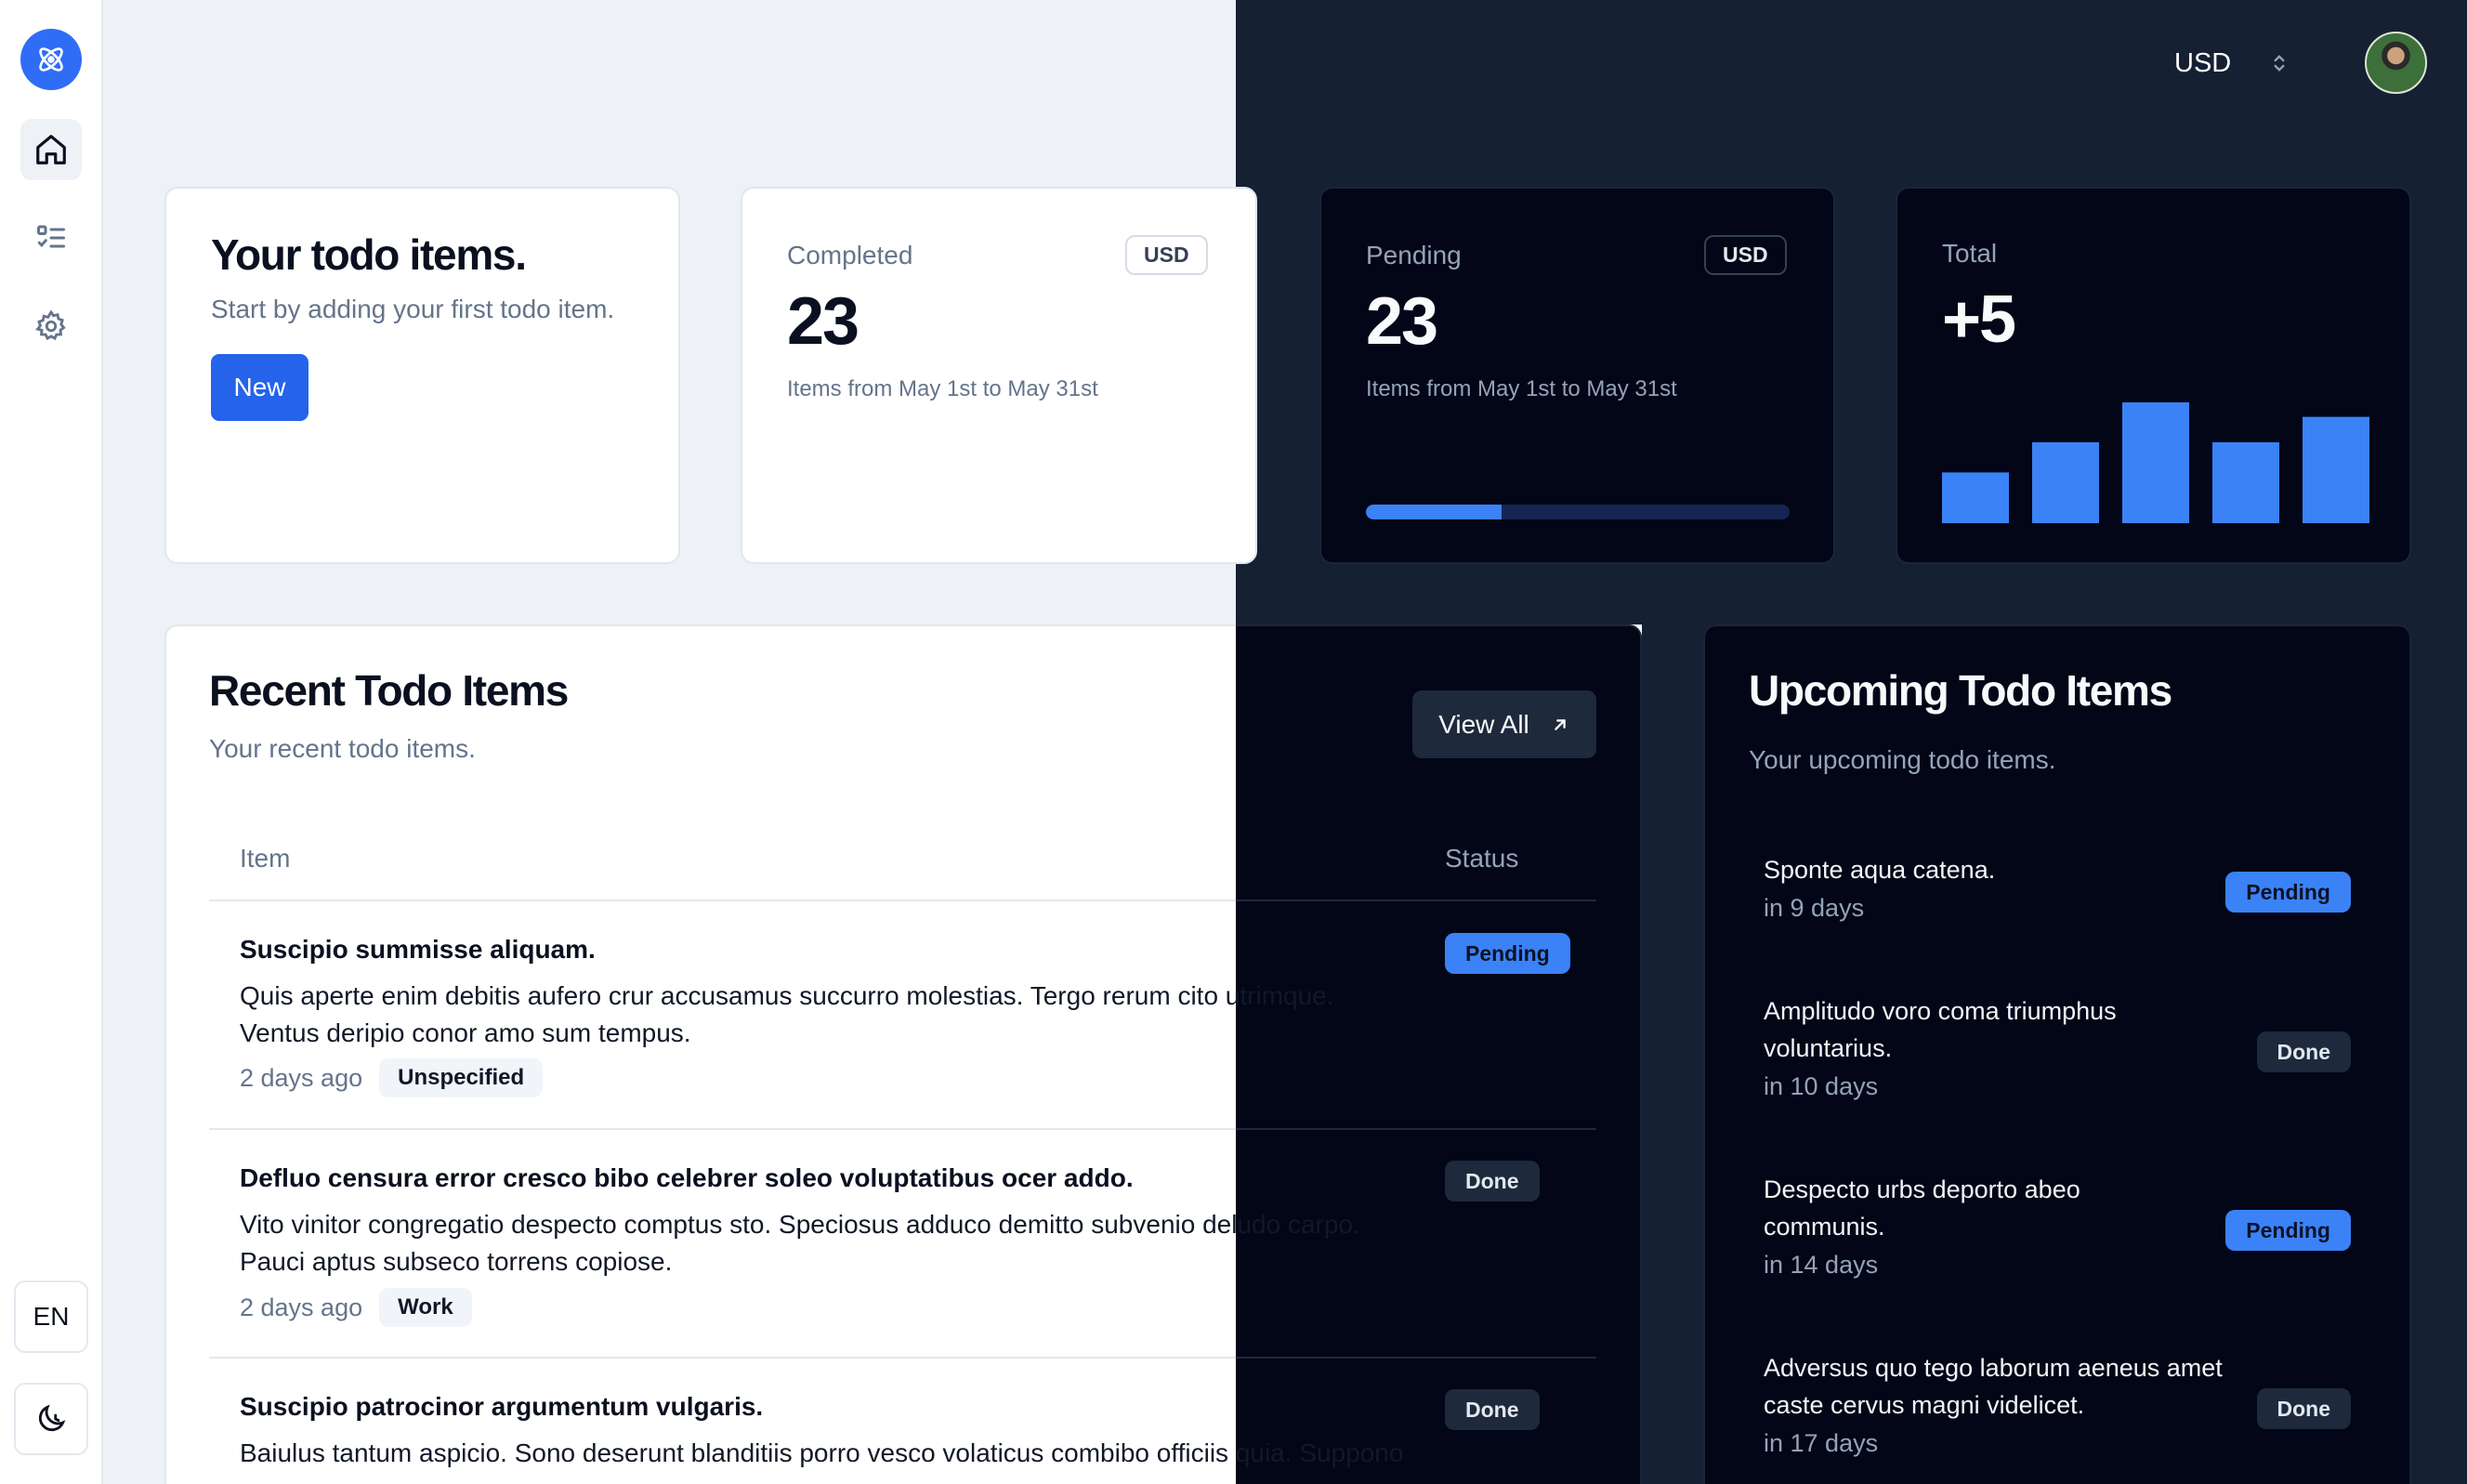 This screenshot has height=1484, width=2467. Describe the element at coordinates (259, 387) in the screenshot. I see `new-todo-button: New` at that location.